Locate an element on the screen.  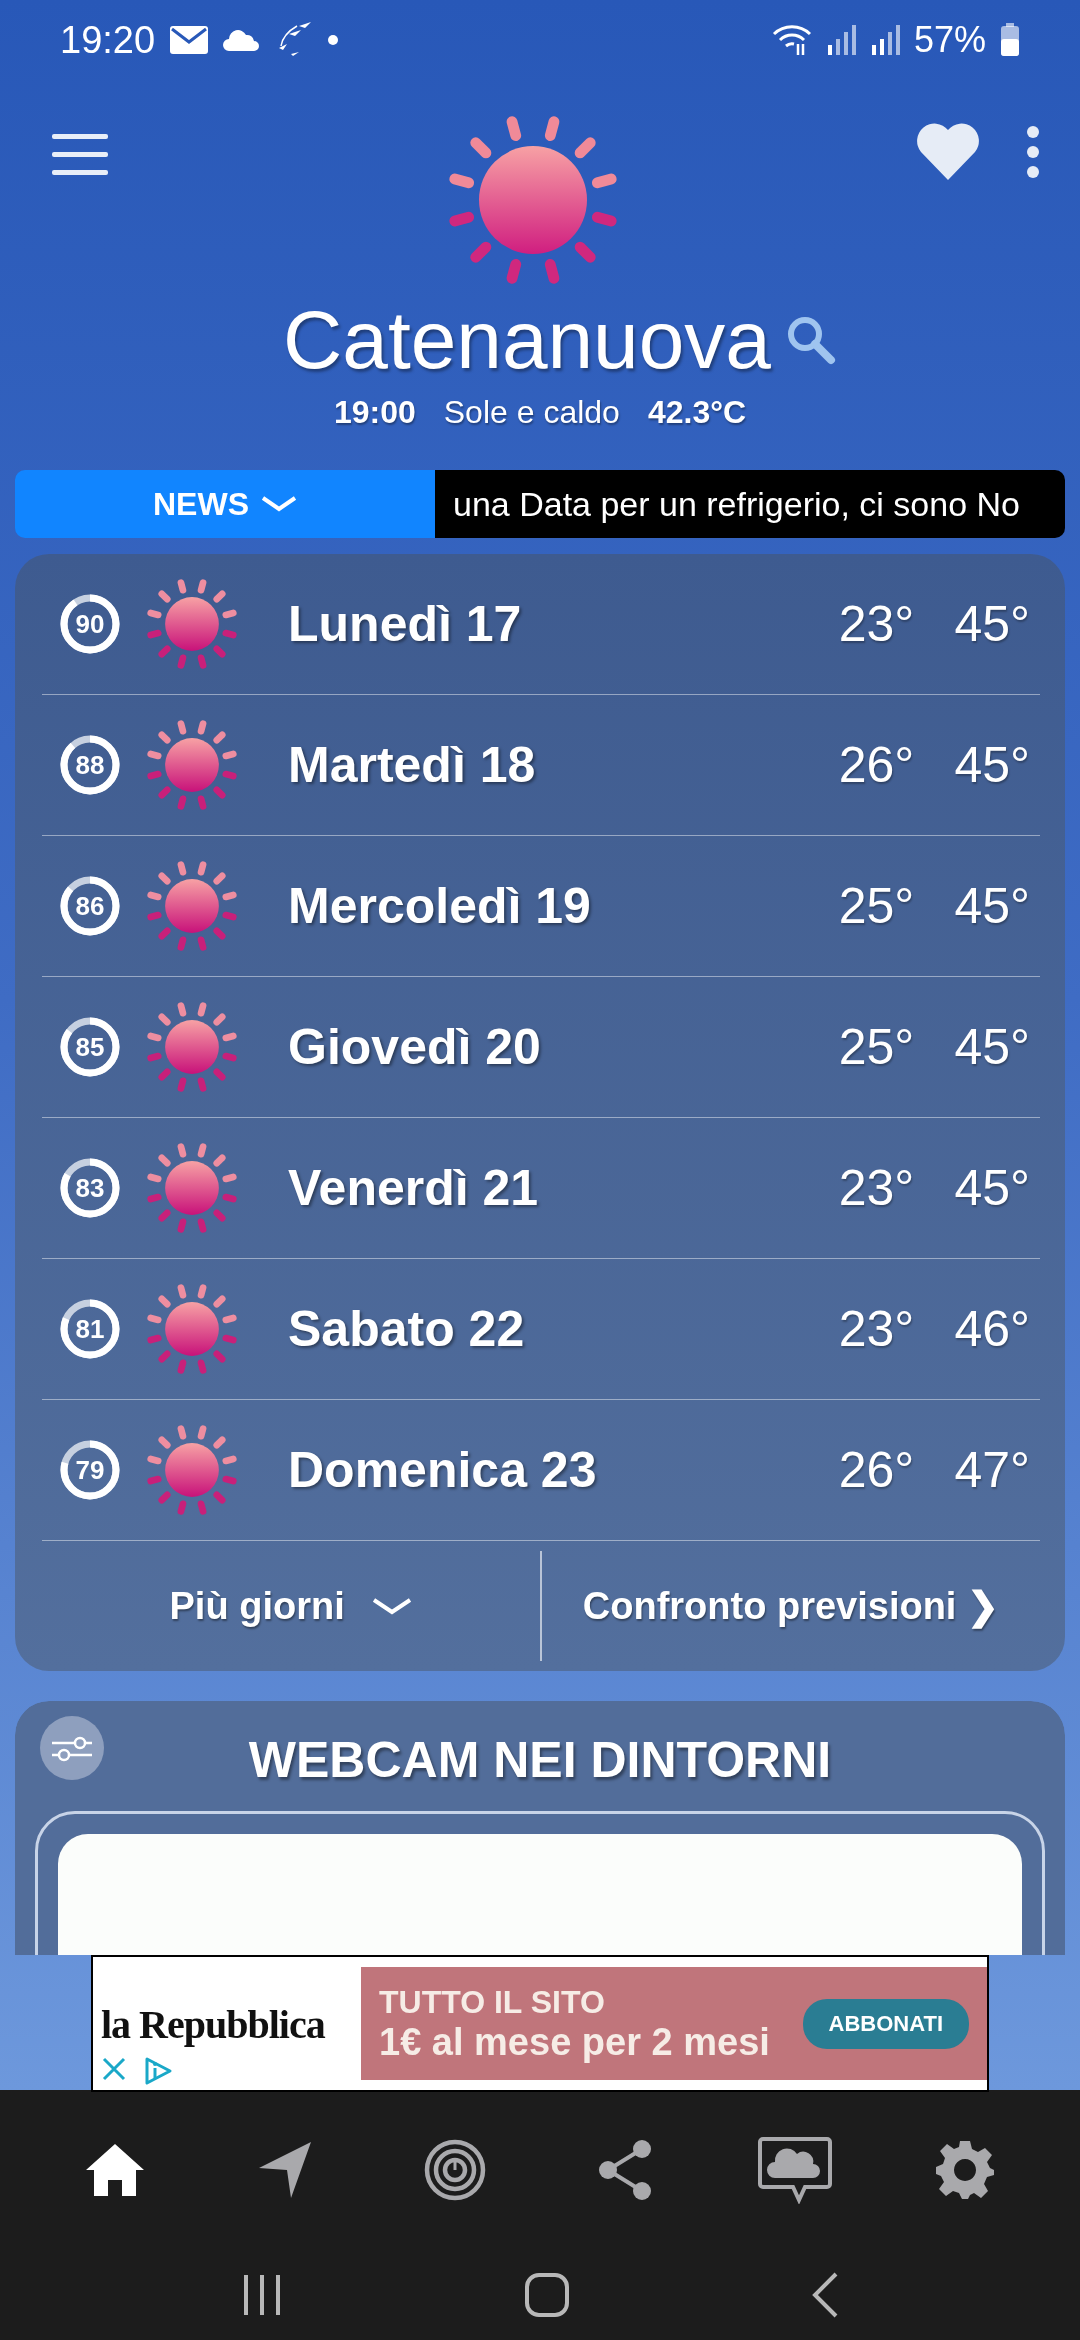
reliability-score: 88 is located at coordinates (90, 765).